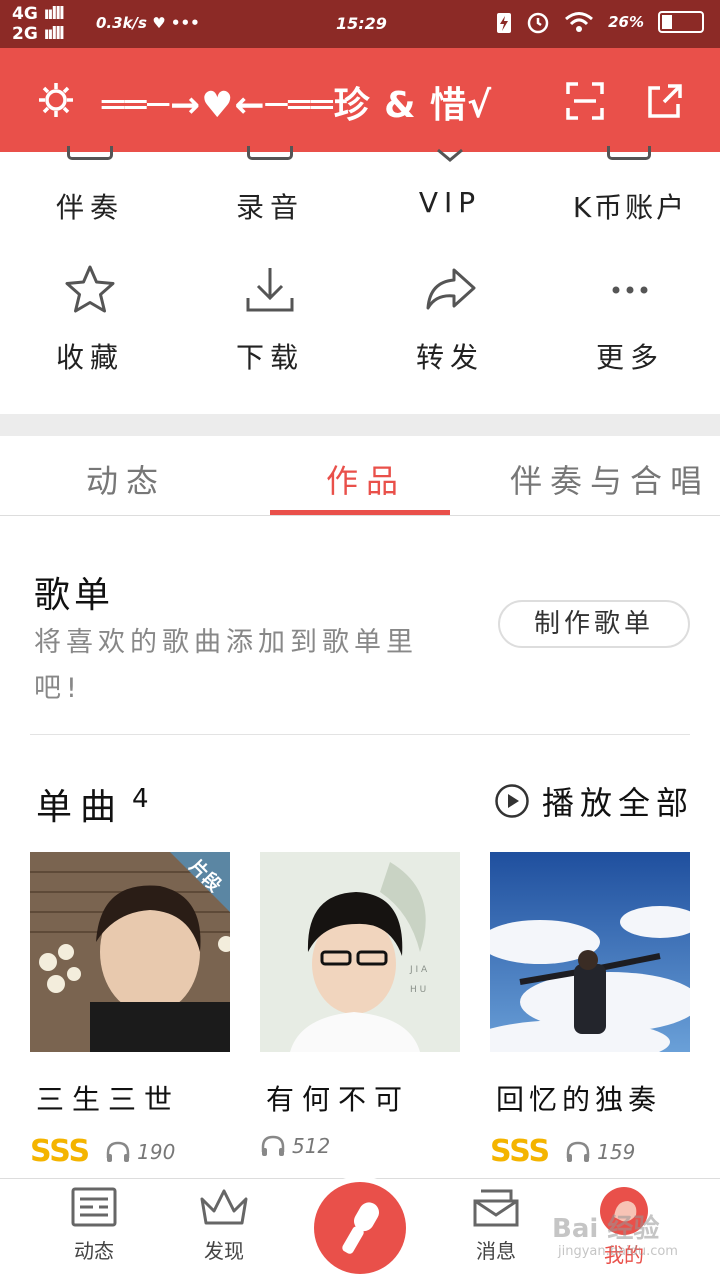 This screenshot has height=1280, width=720. I want to click on play-circle-icon, so click(512, 801).